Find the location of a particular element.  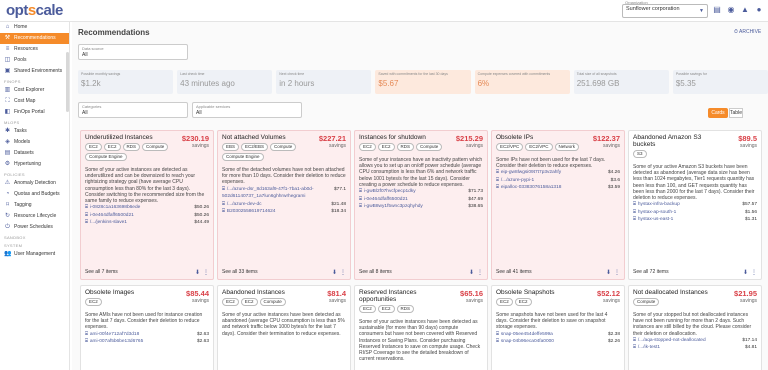

see-all-link: See all 33 items is located at coordinates (240, 272).